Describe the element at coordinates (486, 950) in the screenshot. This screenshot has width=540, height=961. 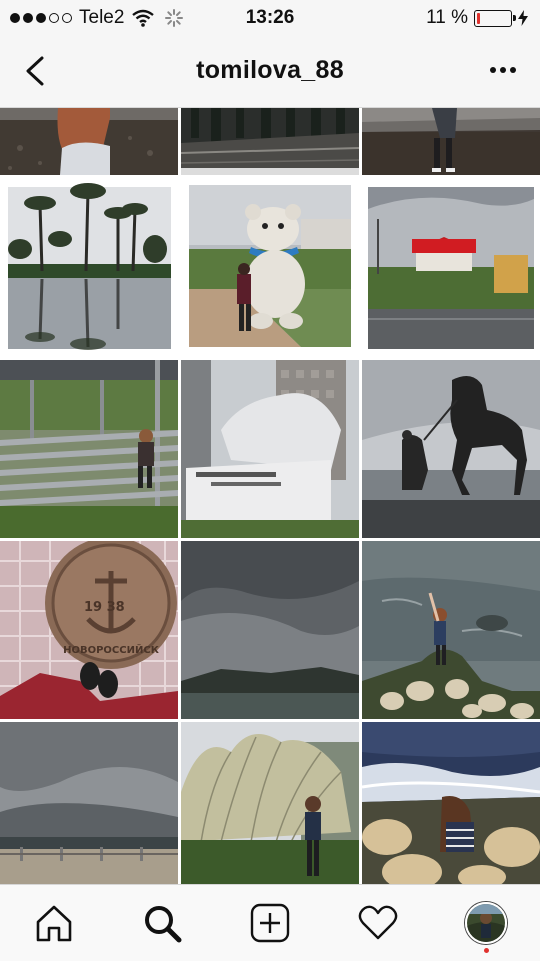
I see `notification-dot` at that location.